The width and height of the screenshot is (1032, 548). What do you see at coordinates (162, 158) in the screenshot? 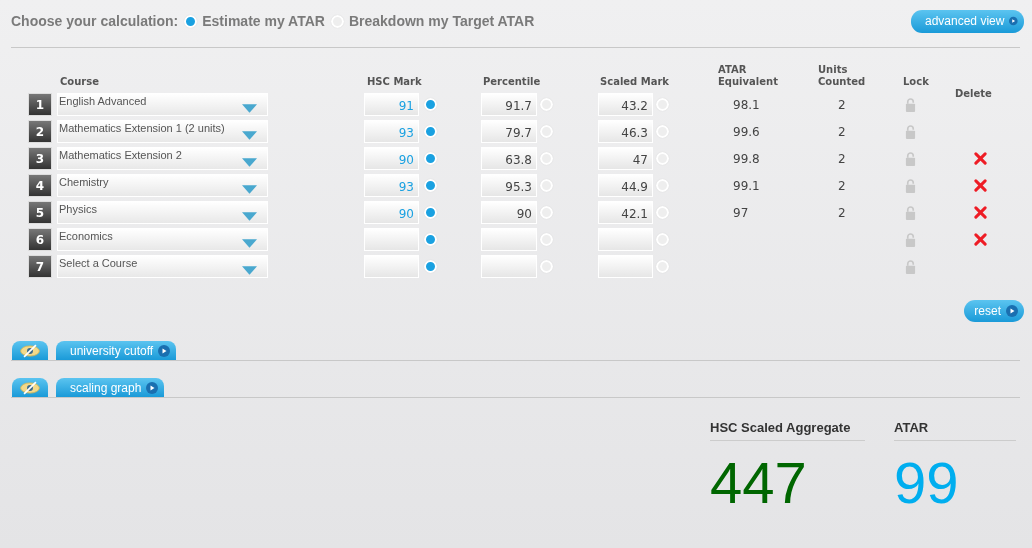
I see `course-dropdown: Mathematics Extension 2` at bounding box center [162, 158].